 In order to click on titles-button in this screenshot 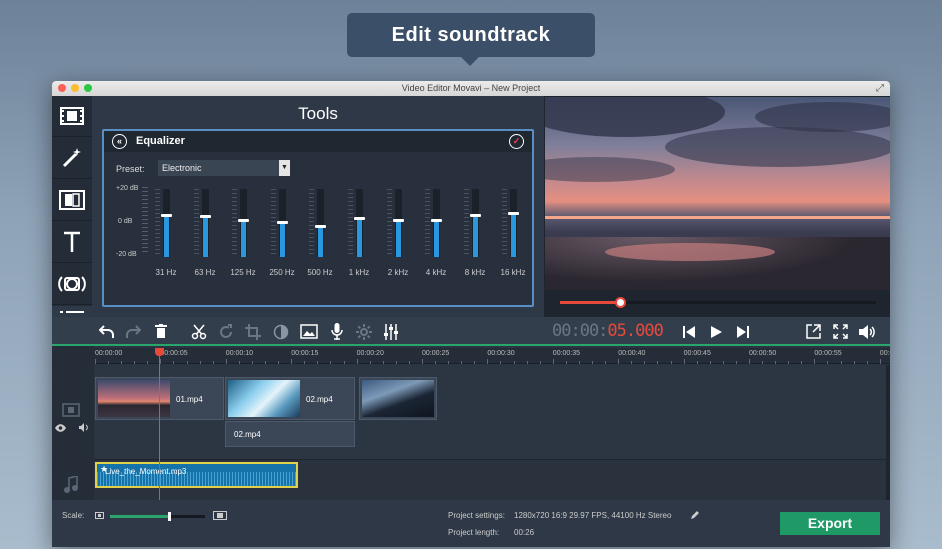, I will do `click(72, 242)`.